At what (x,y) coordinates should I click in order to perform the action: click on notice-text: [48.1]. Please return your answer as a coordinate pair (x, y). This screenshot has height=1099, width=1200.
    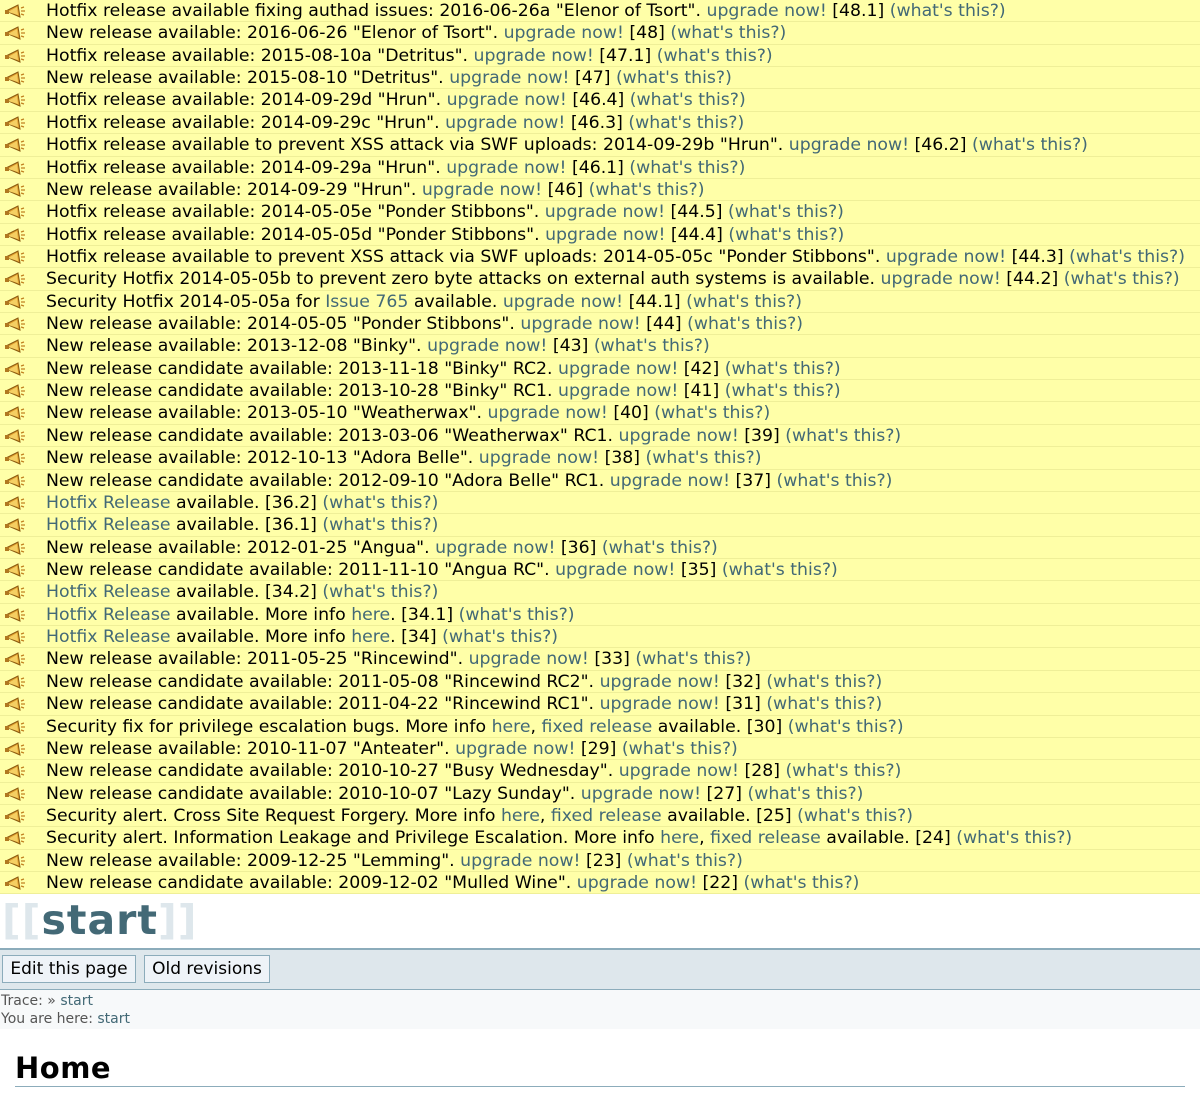
    Looking at the image, I should click on (858, 11).